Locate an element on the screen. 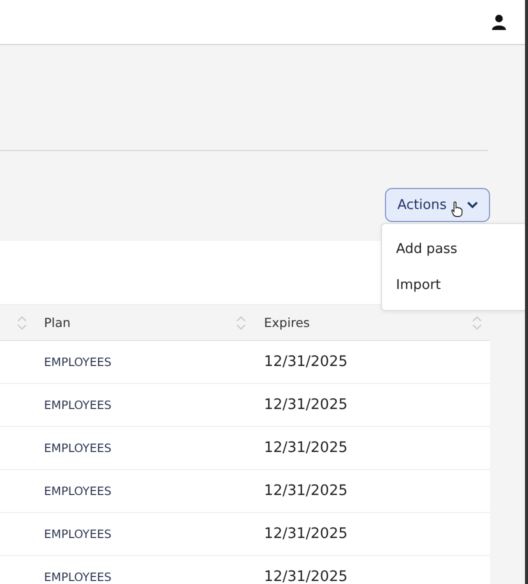  menu-item: Add pass is located at coordinates (453, 249).